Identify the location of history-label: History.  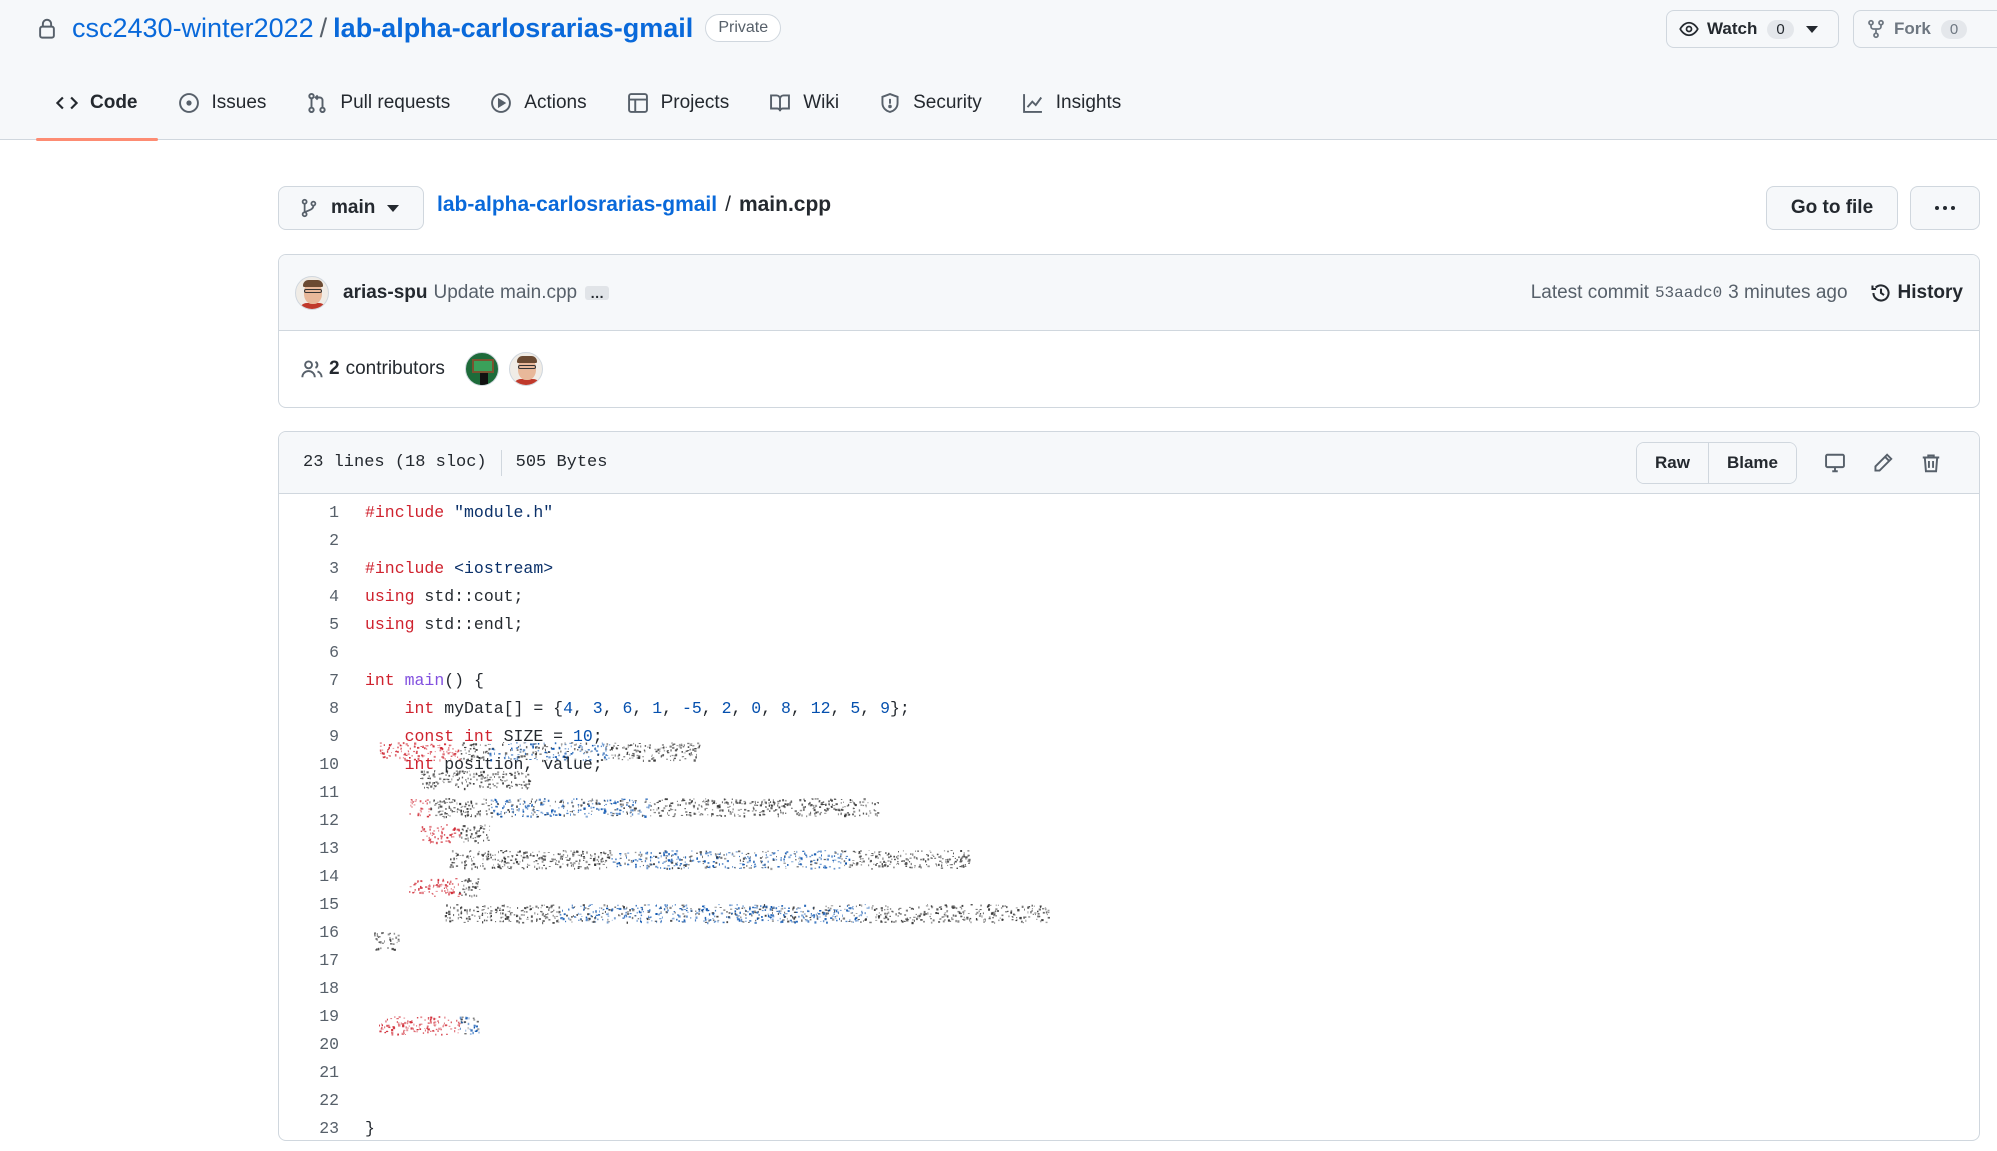
(1930, 292).